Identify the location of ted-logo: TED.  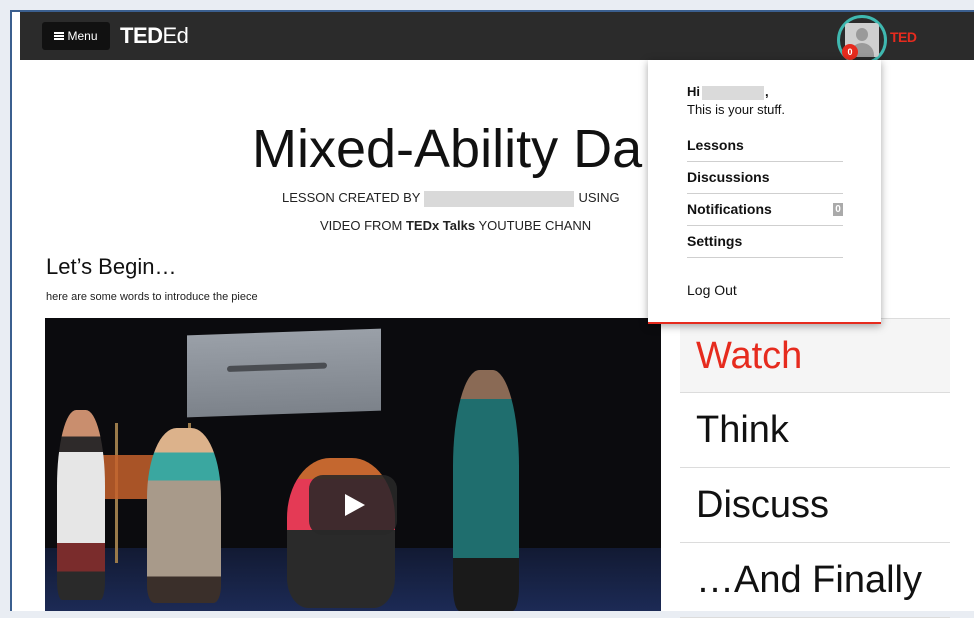
(903, 37).